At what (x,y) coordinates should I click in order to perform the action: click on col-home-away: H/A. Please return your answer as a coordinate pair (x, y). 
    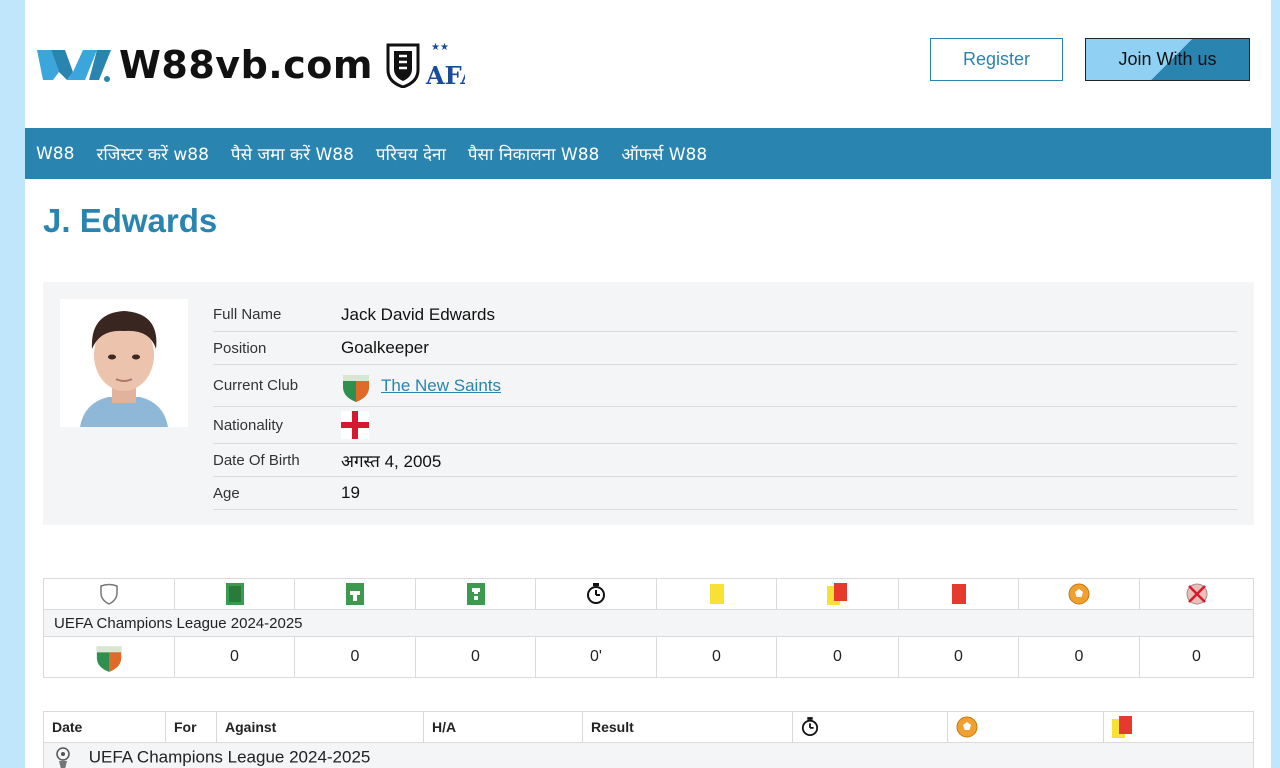
    Looking at the image, I should click on (503, 727).